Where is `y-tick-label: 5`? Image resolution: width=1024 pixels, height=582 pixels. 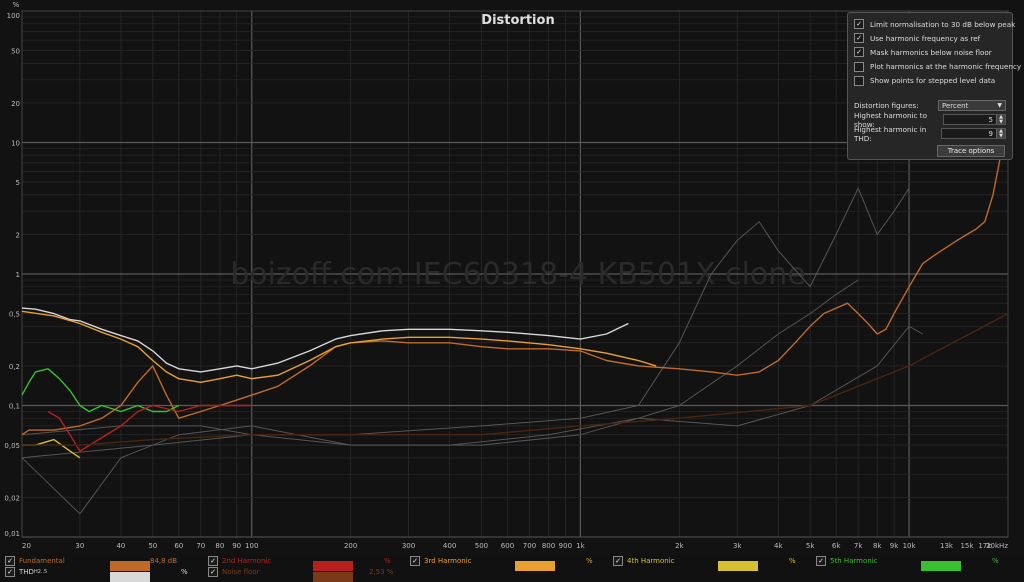 y-tick-label: 5 is located at coordinates (18, 183).